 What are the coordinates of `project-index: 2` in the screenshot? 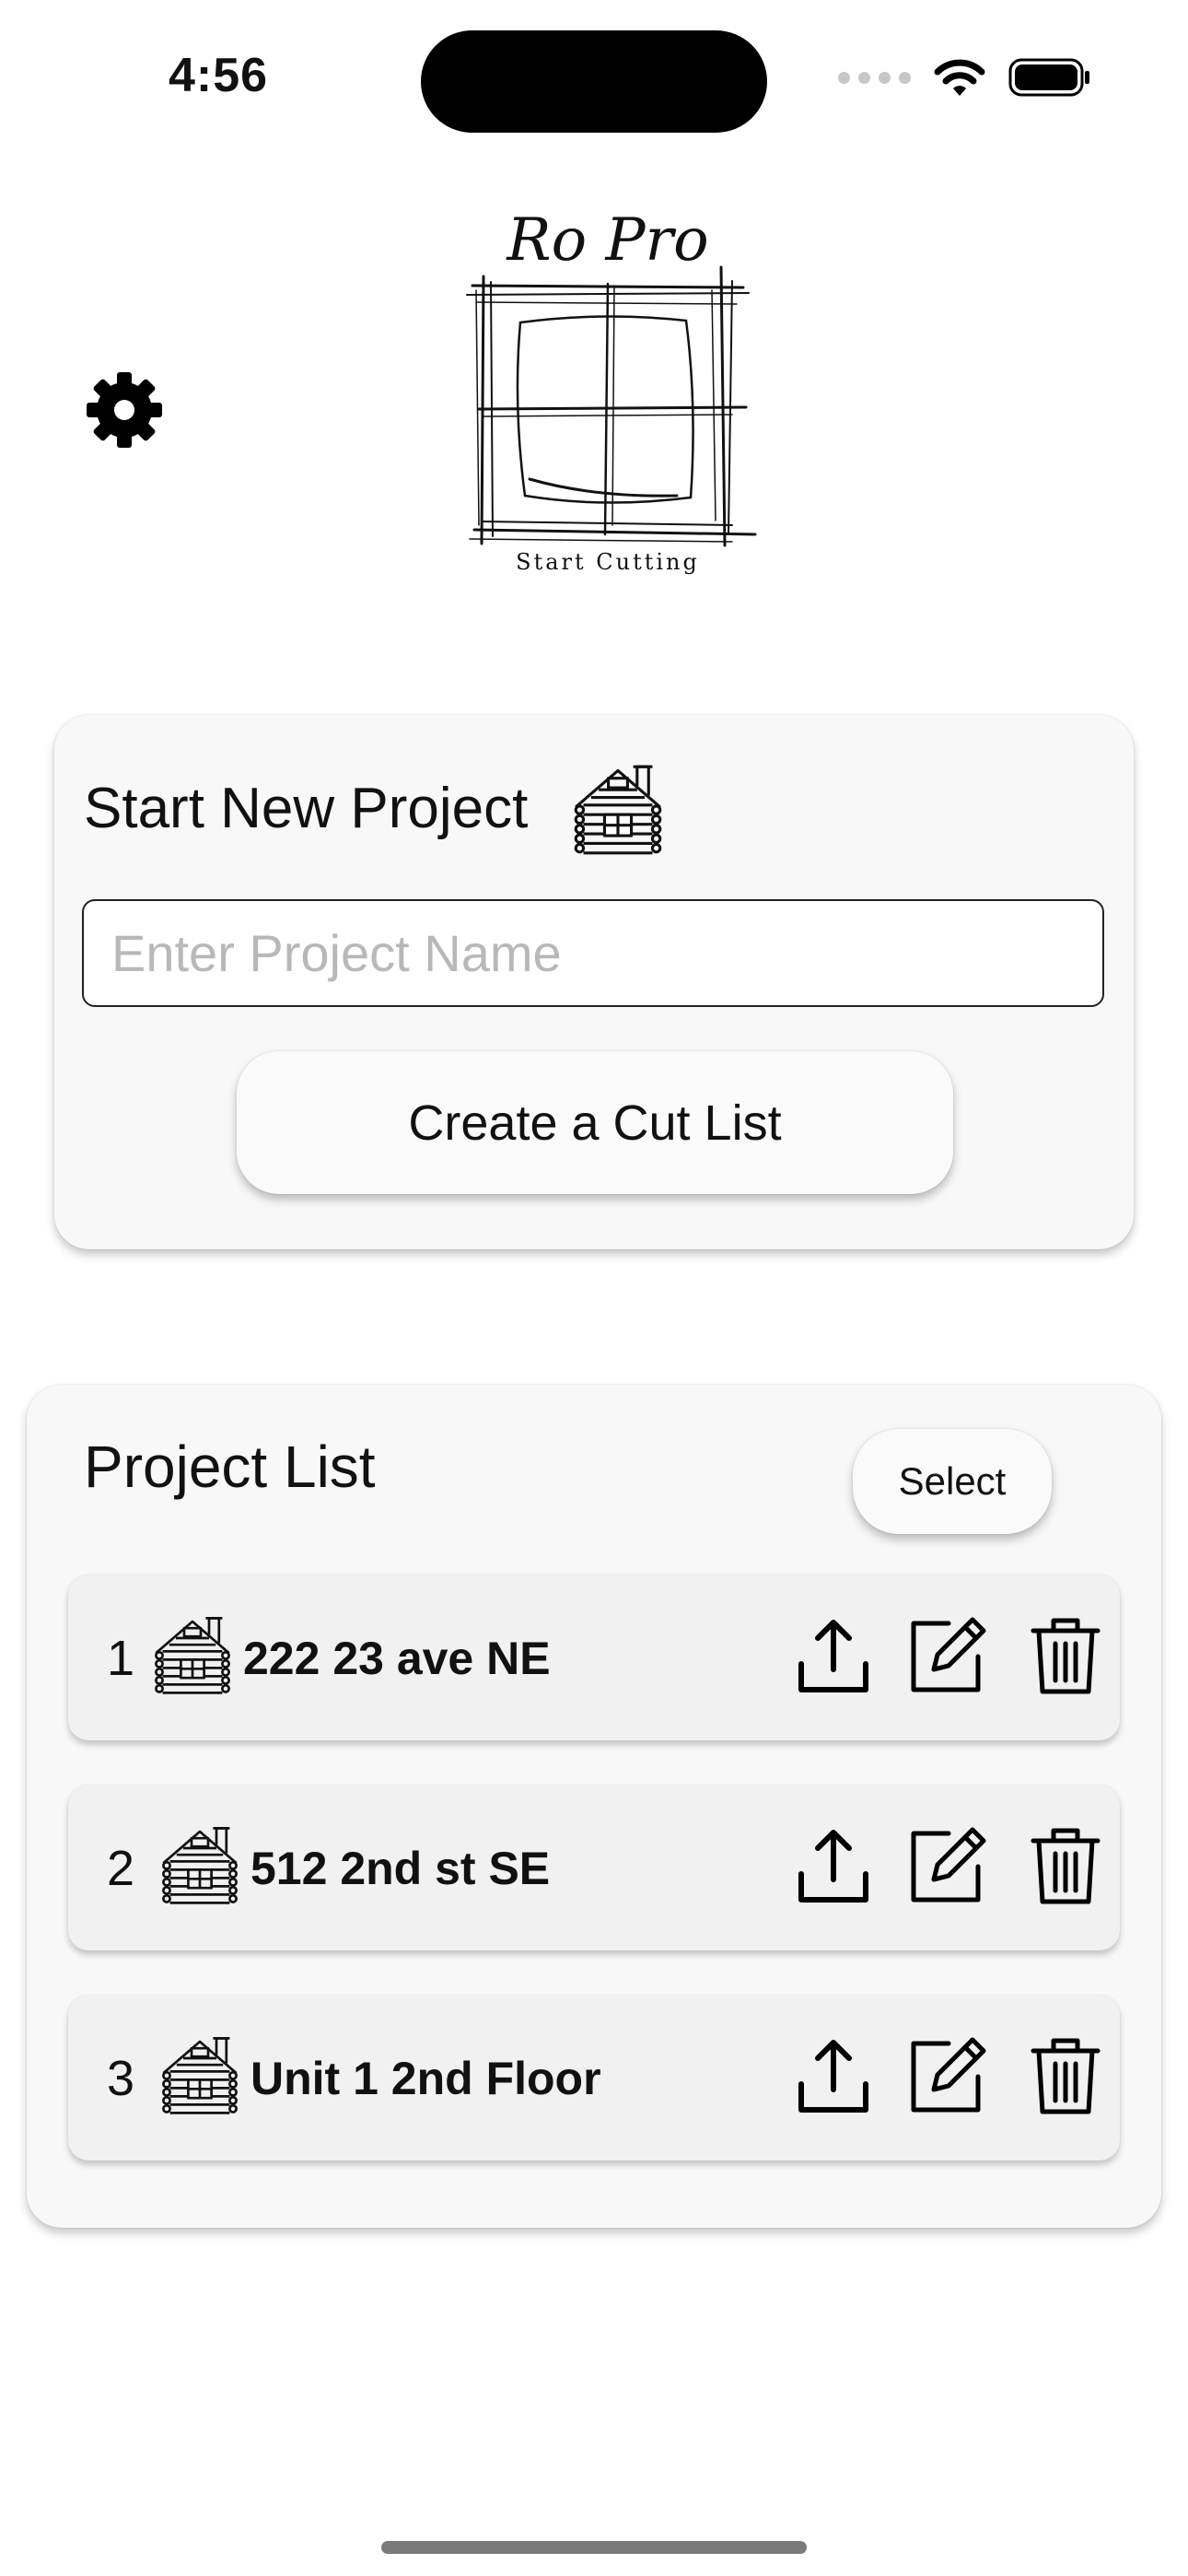 It's located at (121, 1868).